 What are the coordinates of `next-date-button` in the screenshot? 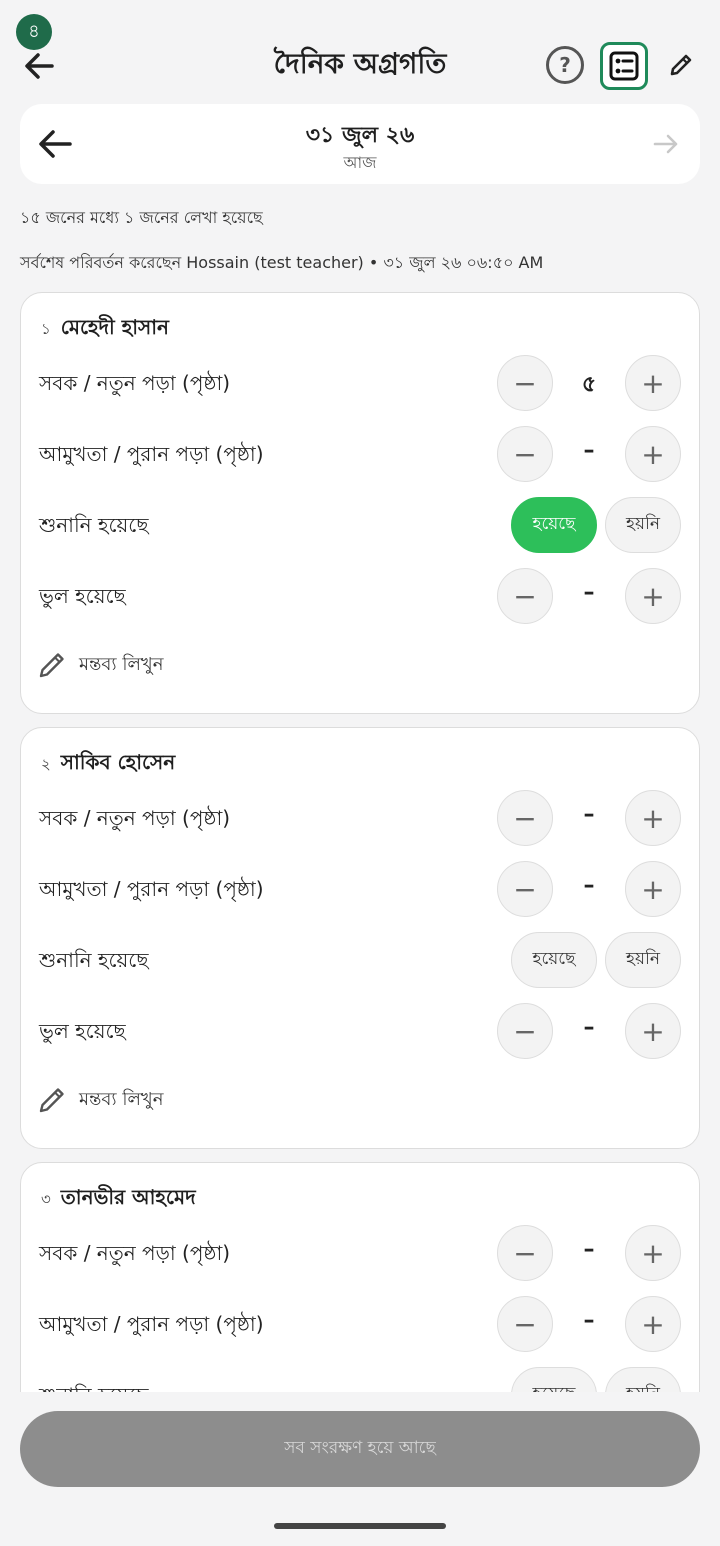 It's located at (666, 144).